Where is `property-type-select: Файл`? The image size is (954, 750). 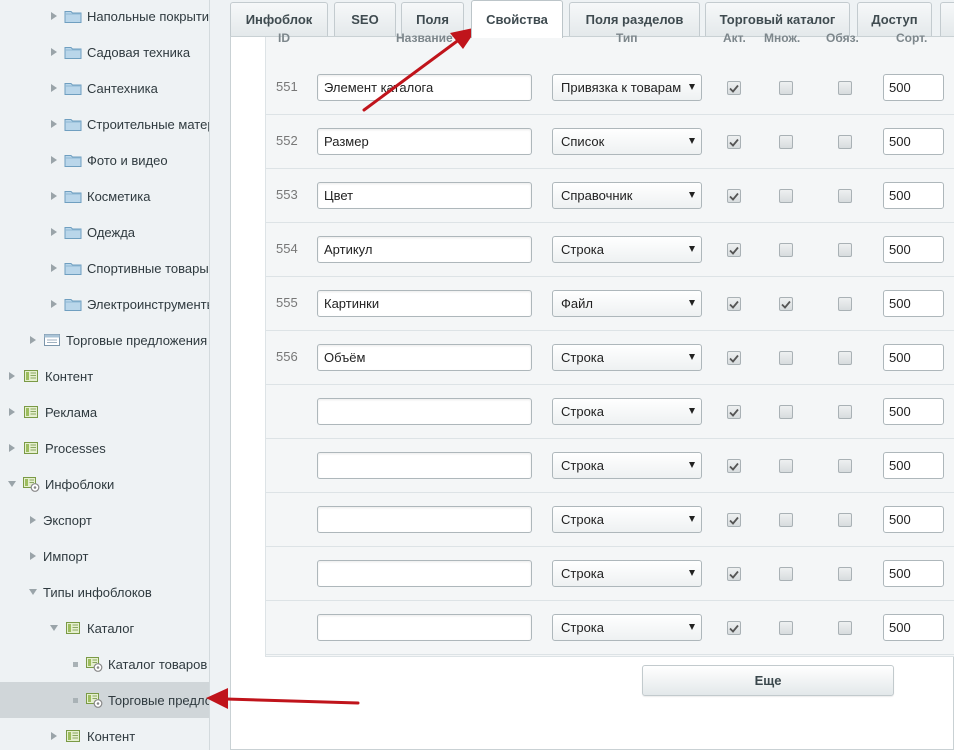
property-type-select: Файл is located at coordinates (627, 303).